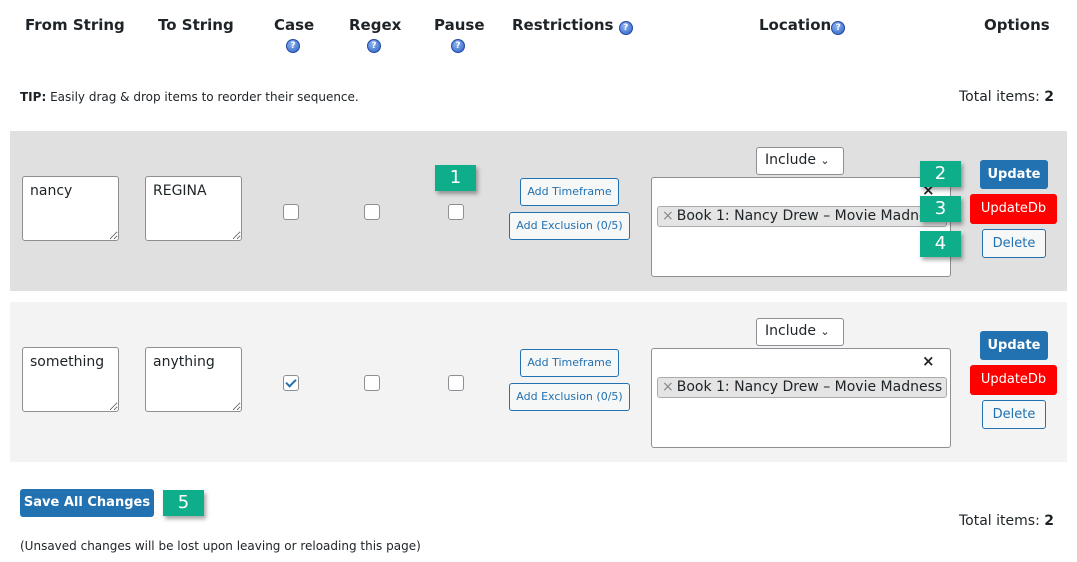 The height and width of the screenshot is (562, 1077). Describe the element at coordinates (459, 34) in the screenshot. I see `header-pause: Pause?` at that location.